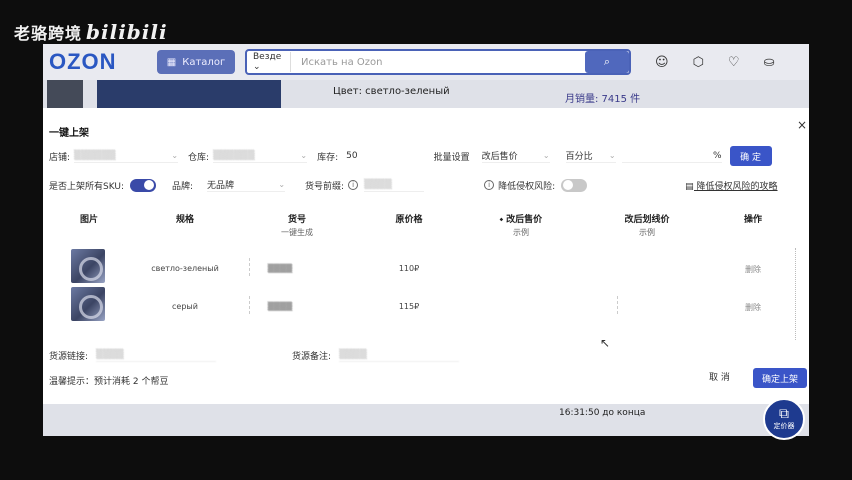  I want to click on stock-value: 50, so click(351, 156).